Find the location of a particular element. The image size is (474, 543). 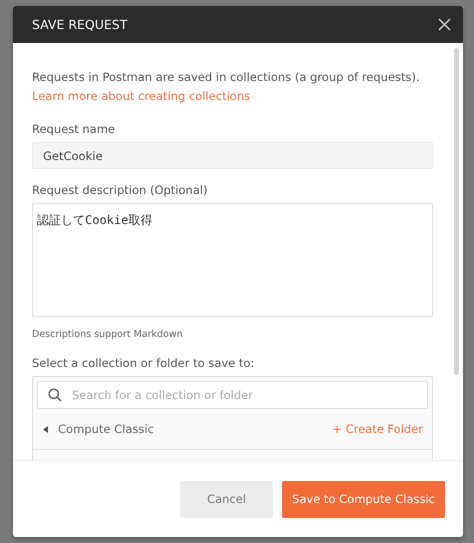

create-folder-link: + Create Folder is located at coordinates (379, 429).